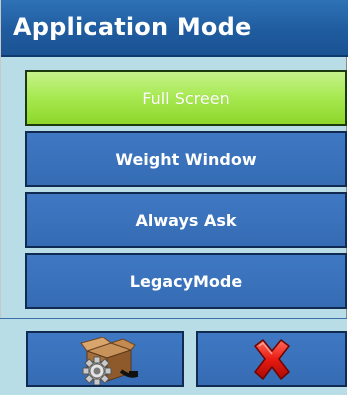 This screenshot has height=397, width=349. I want to click on legacy-mode-option-button: LegacyMode, so click(186, 281).